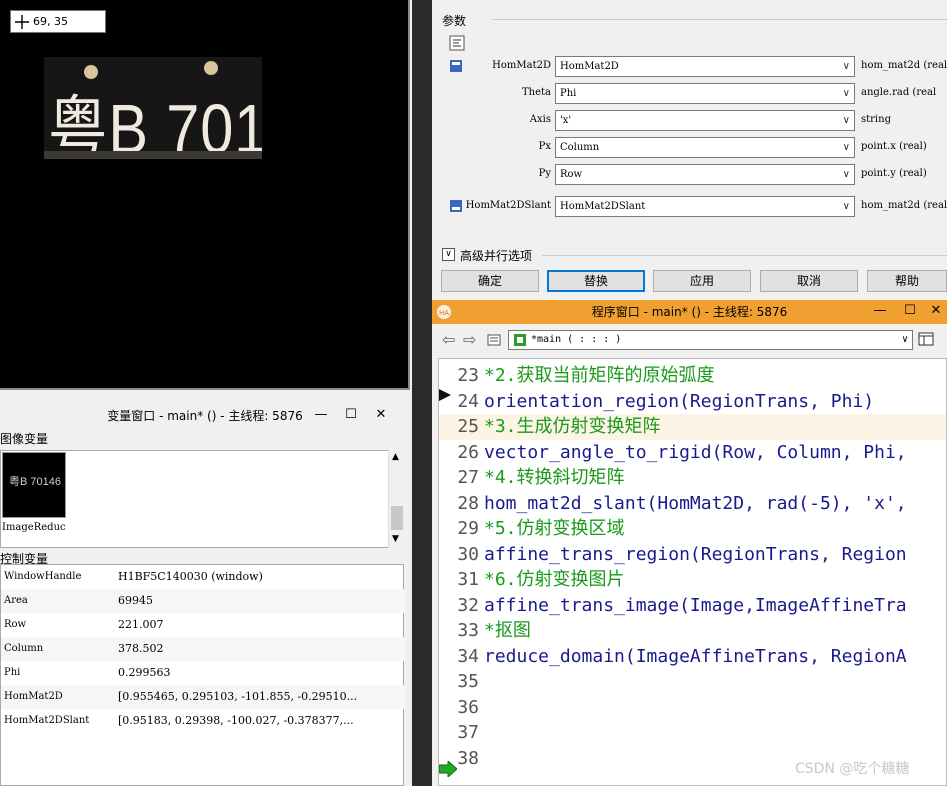 This screenshot has height=786, width=947. I want to click on image-var-thumbnail: 粤B 70146, so click(34, 485).